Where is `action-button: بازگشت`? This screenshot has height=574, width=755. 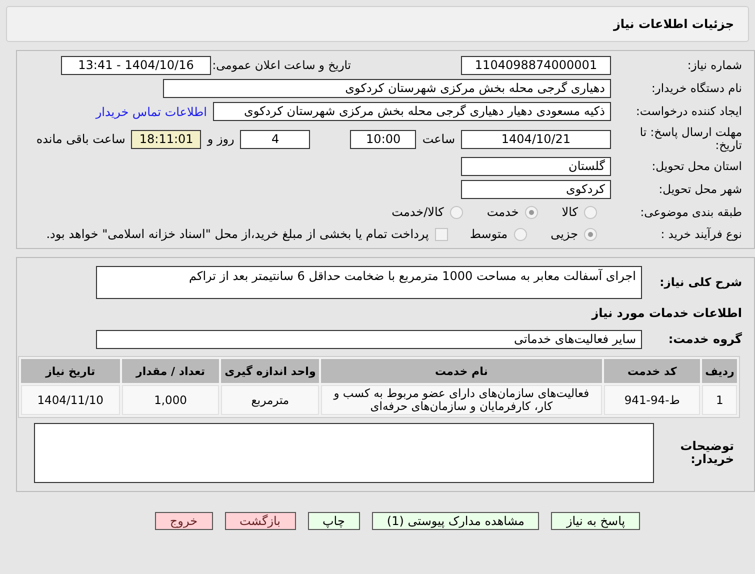 action-button: بازگشت is located at coordinates (260, 521).